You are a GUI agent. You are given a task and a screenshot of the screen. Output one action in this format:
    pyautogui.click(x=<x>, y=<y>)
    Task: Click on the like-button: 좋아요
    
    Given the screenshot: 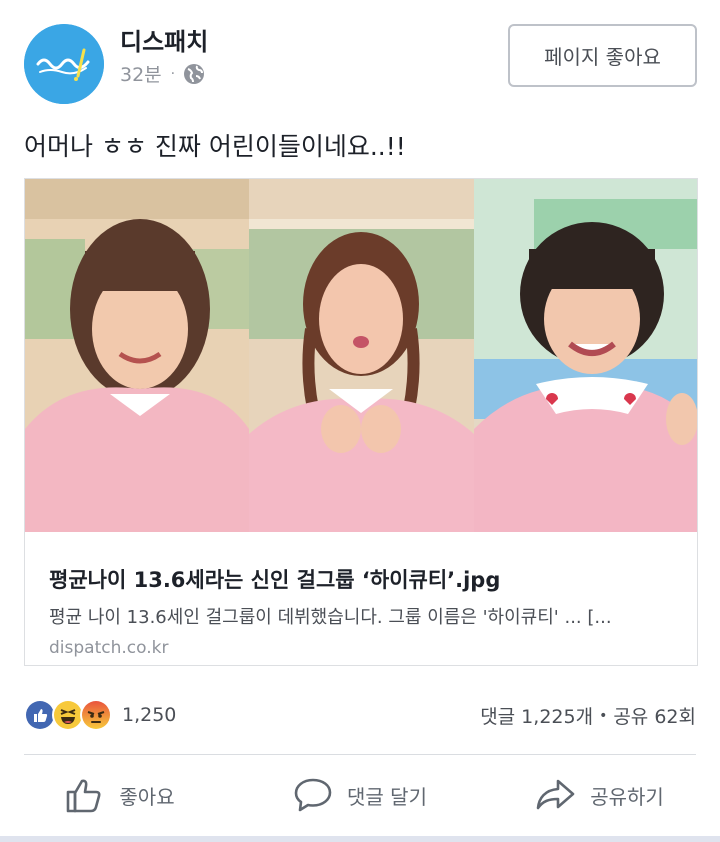 What is the action you would take?
    pyautogui.click(x=120, y=795)
    